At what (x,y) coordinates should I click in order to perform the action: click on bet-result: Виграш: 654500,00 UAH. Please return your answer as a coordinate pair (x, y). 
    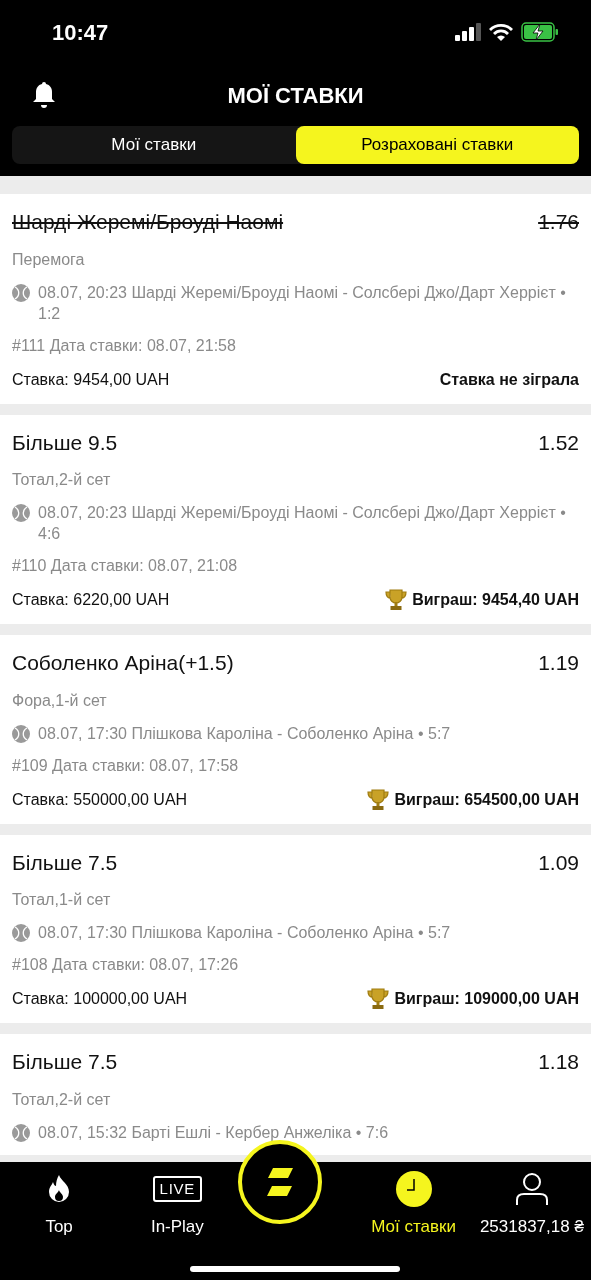
    Looking at the image, I should click on (486, 799).